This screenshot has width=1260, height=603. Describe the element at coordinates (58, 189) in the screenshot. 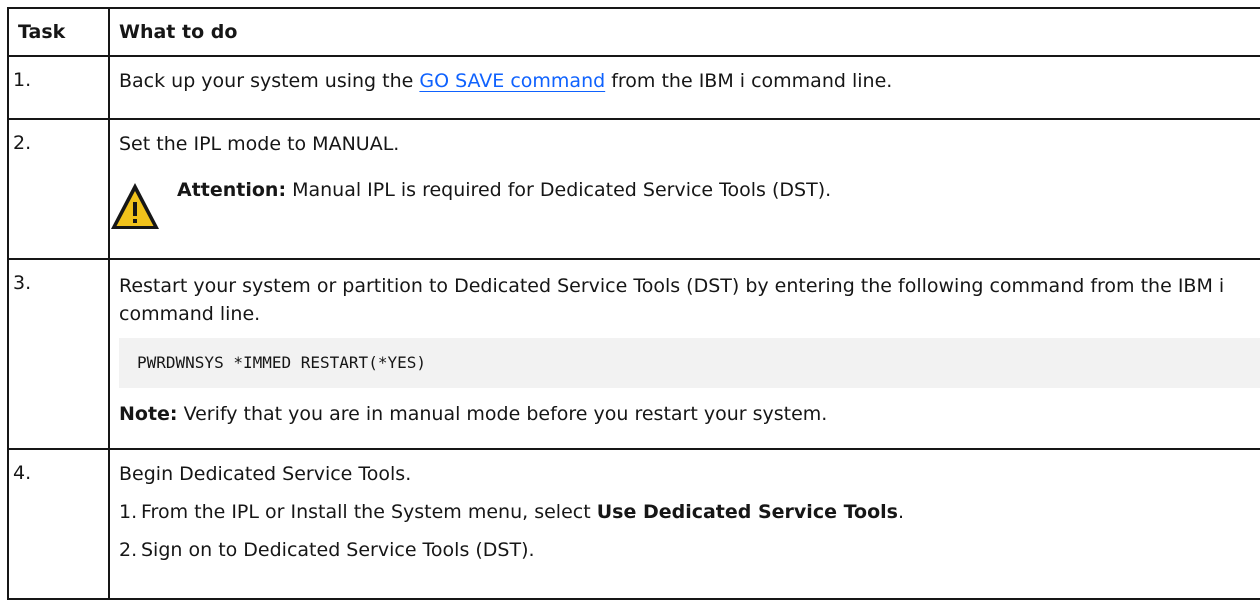

I see `task-number: 2.` at that location.